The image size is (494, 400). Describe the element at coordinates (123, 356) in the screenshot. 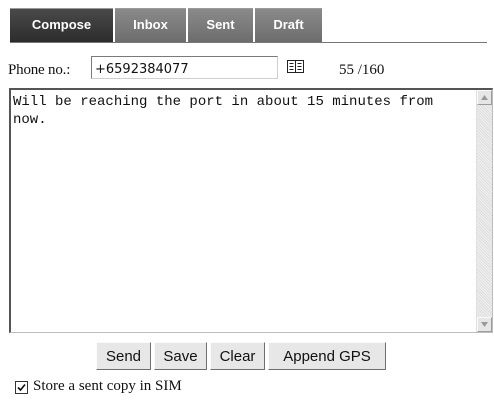

I see `send-button: Send` at that location.